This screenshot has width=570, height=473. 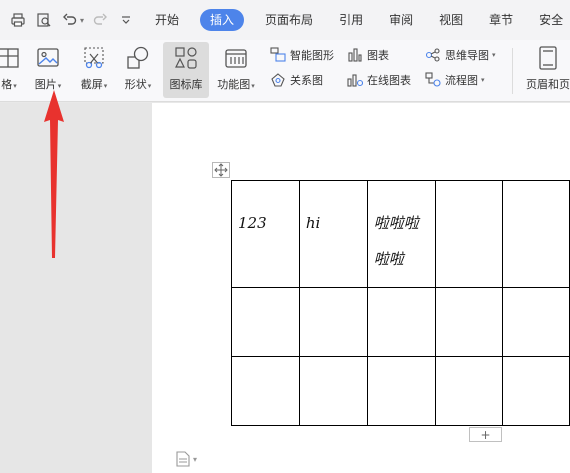 What do you see at coordinates (312, 55) in the screenshot?
I see `smart-graphic-label: 智能图形` at bounding box center [312, 55].